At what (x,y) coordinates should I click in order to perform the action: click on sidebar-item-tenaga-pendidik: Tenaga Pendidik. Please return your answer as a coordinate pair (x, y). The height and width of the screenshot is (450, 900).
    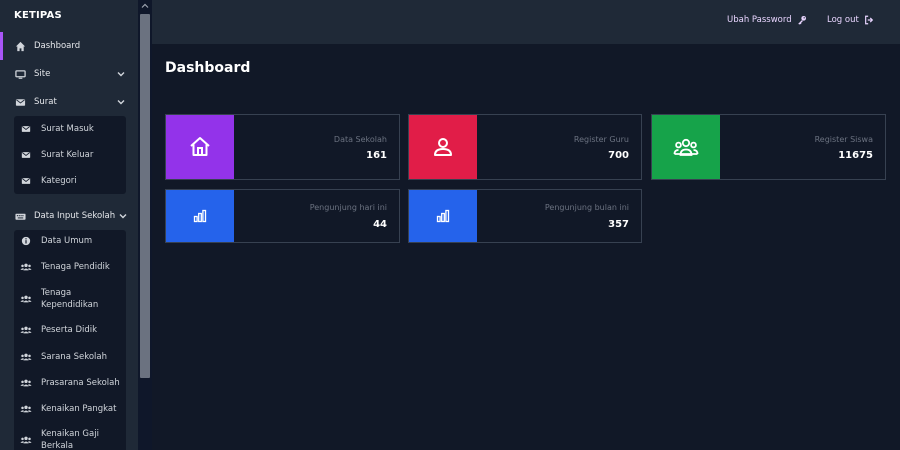
    Looking at the image, I should click on (70, 267).